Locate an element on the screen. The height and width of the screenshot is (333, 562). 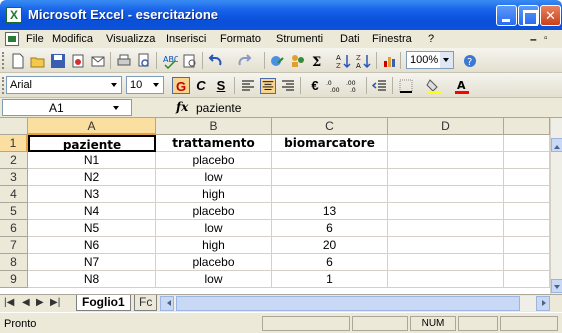
currency-button: € is located at coordinates (315, 85).